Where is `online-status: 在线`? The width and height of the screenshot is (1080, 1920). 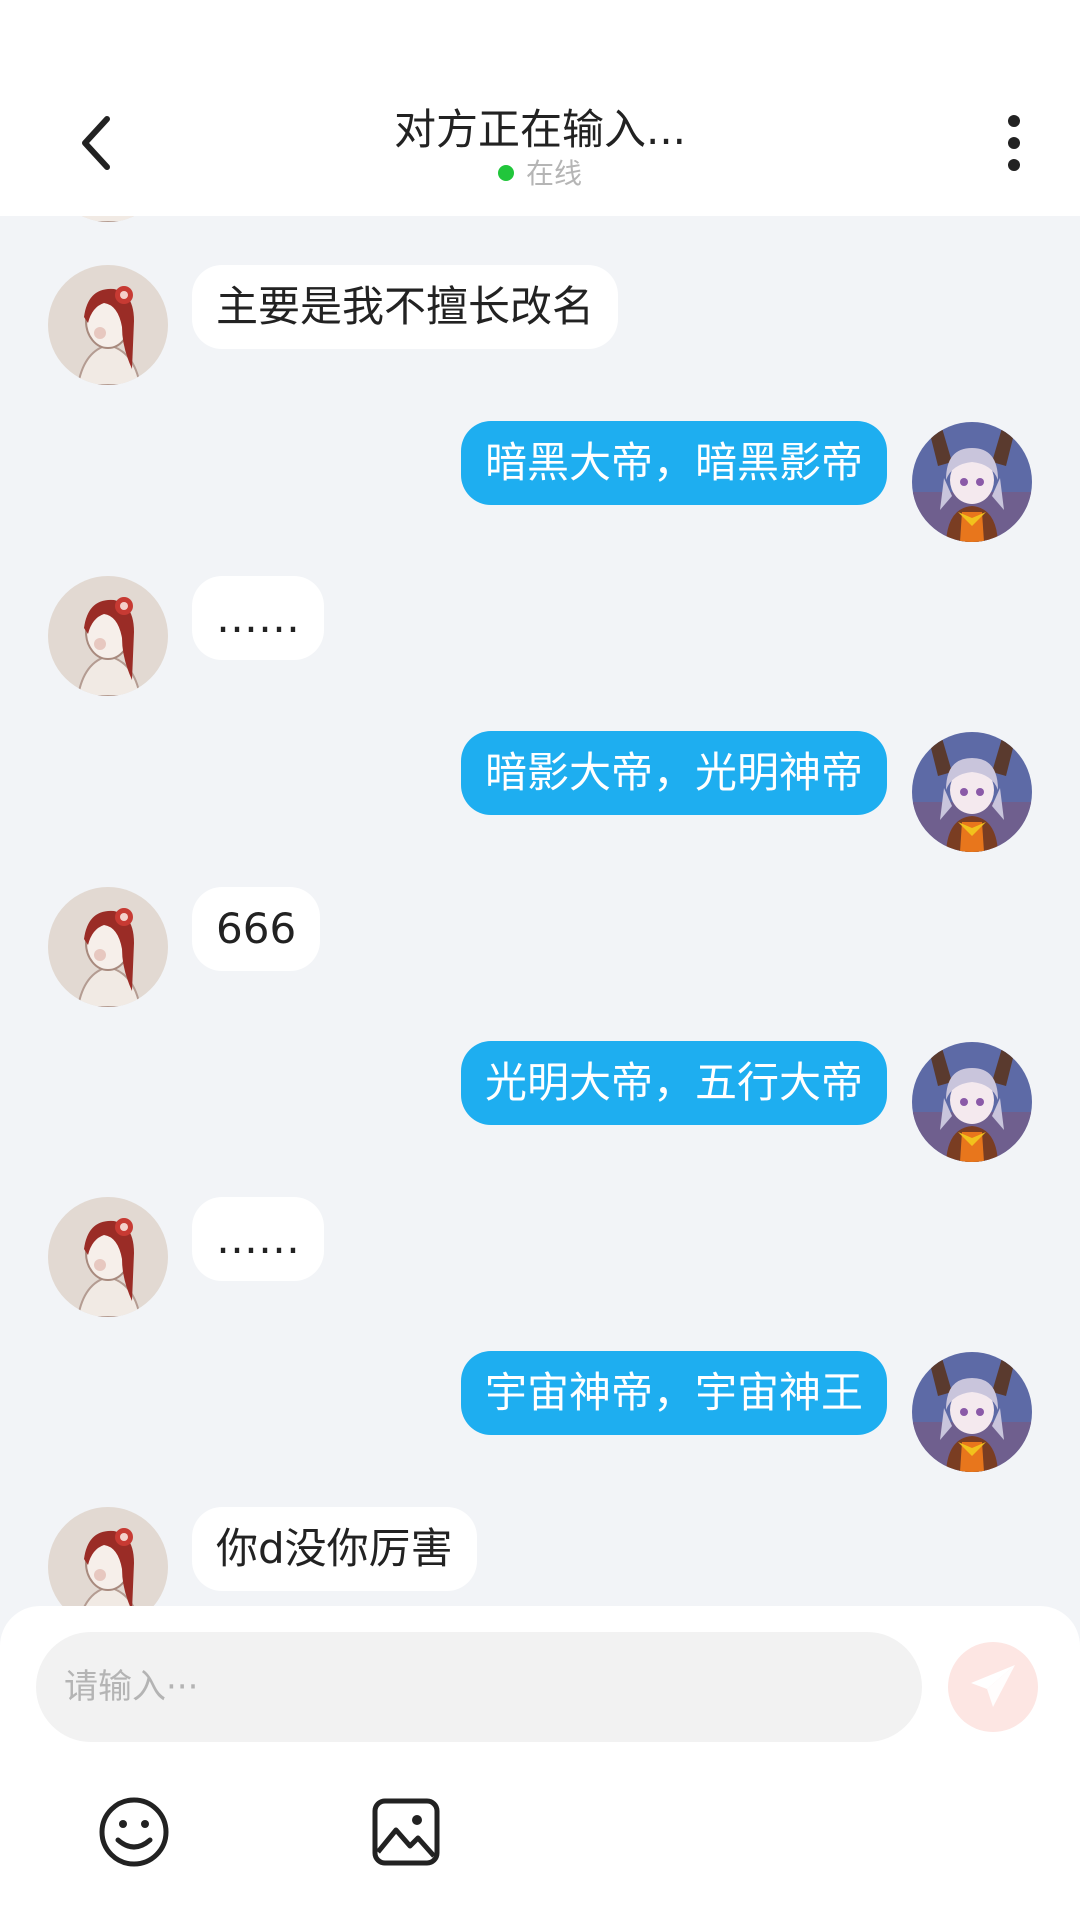
online-status: 在线 is located at coordinates (540, 172).